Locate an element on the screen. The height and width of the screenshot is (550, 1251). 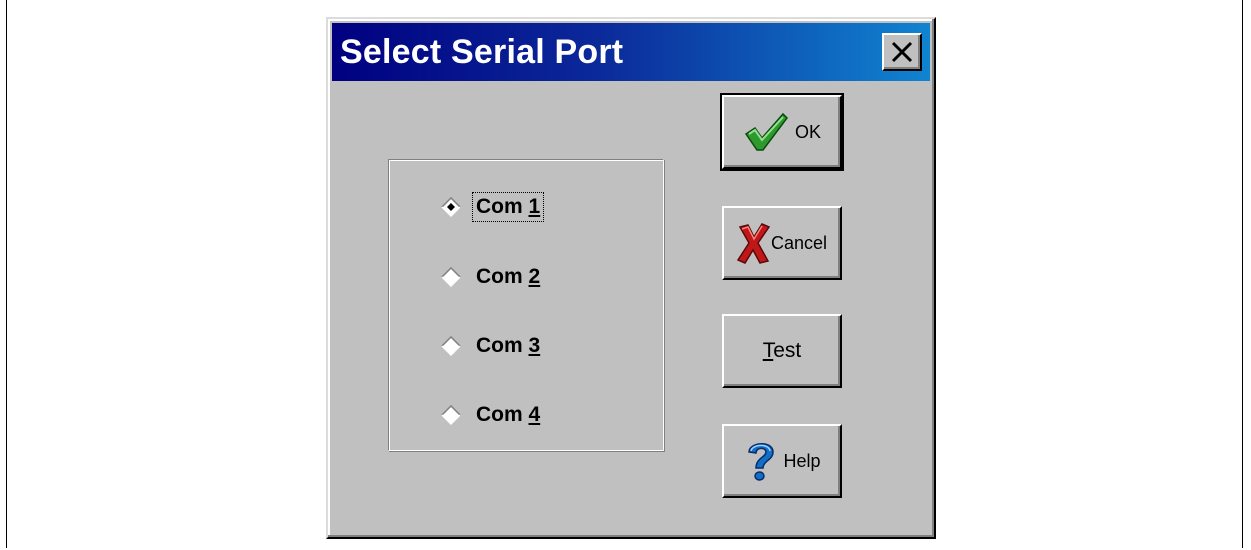
test-rest: est is located at coordinates (787, 350).